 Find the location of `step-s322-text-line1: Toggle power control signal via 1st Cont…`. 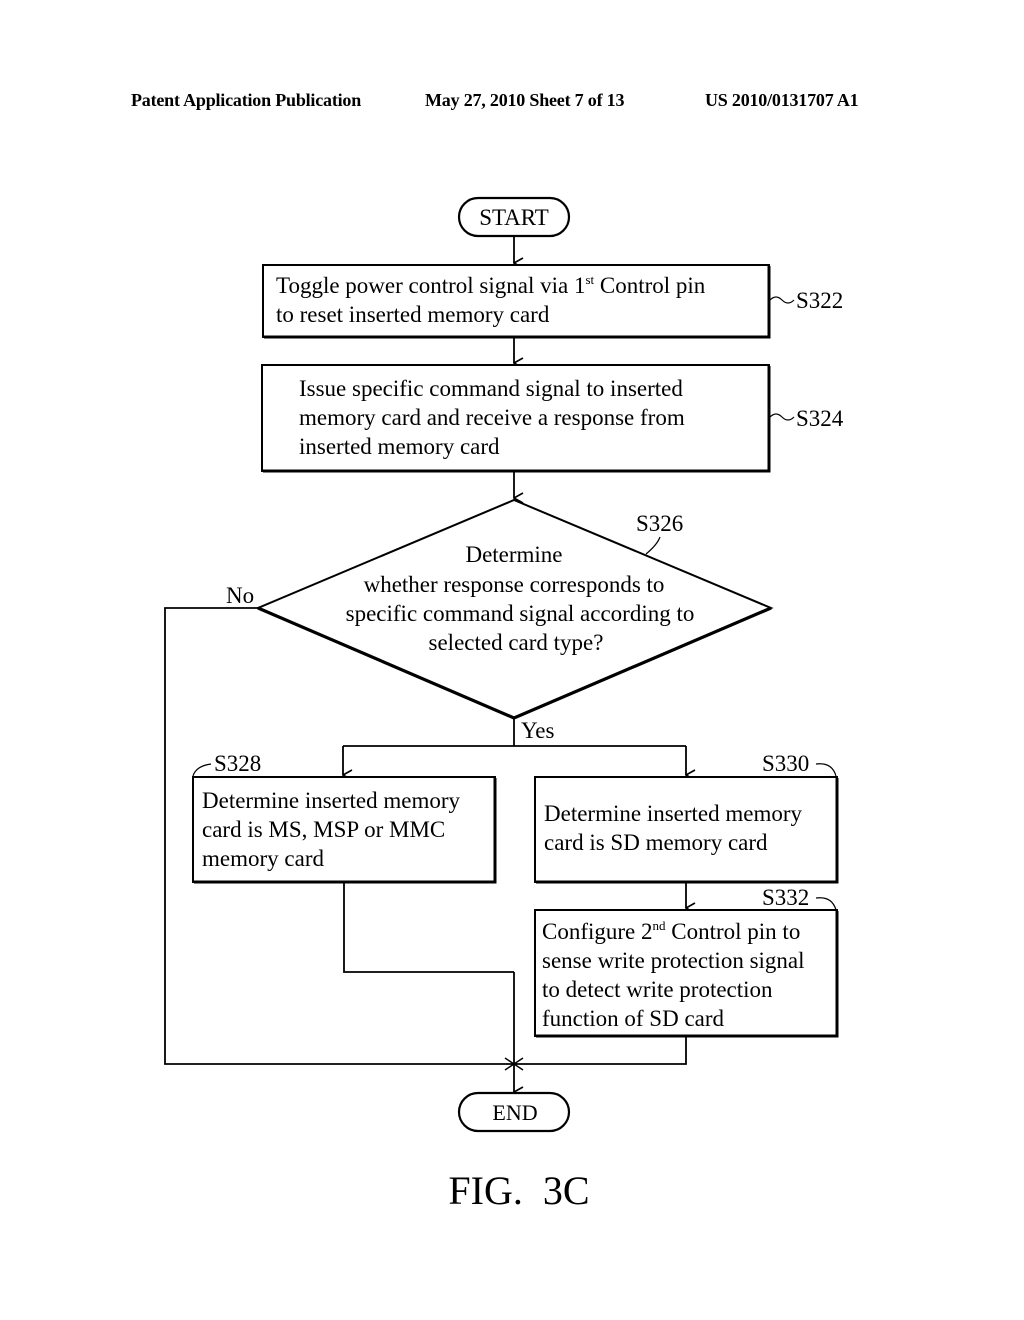

step-s322-text-line1: Toggle power control signal via 1st Cont… is located at coordinates (491, 285).